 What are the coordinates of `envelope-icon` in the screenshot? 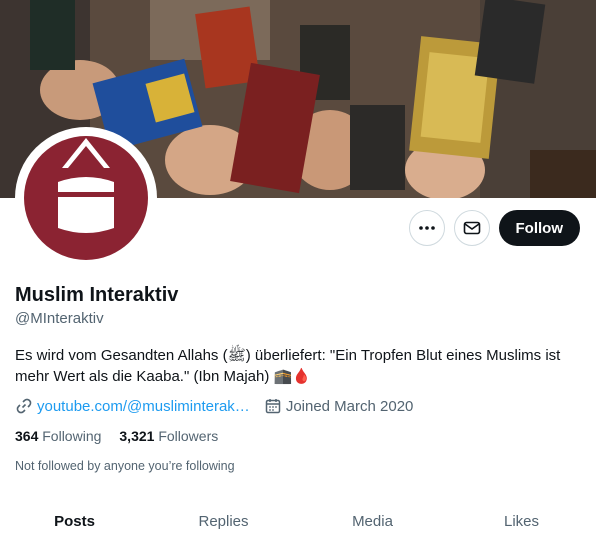 It's located at (471, 228).